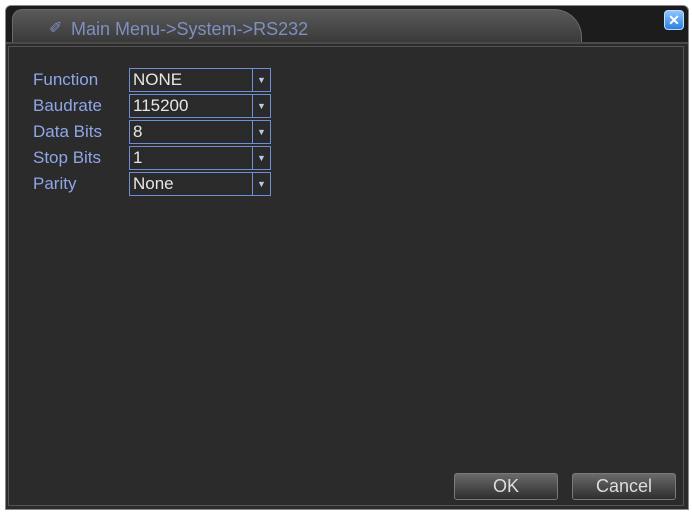 The width and height of the screenshot is (692, 514). I want to click on close-icon: ✕, so click(674, 20).